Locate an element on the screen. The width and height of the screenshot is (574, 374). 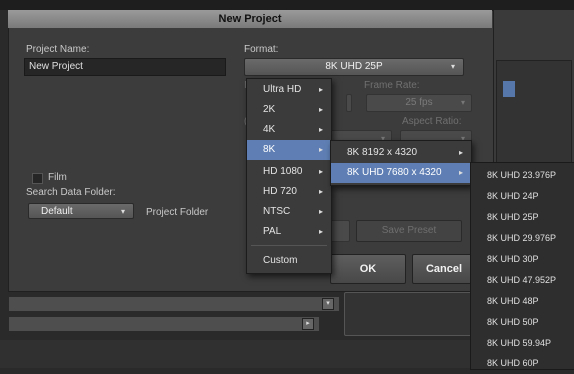
menu-item-label: Ultra HD is located at coordinates (282, 89).